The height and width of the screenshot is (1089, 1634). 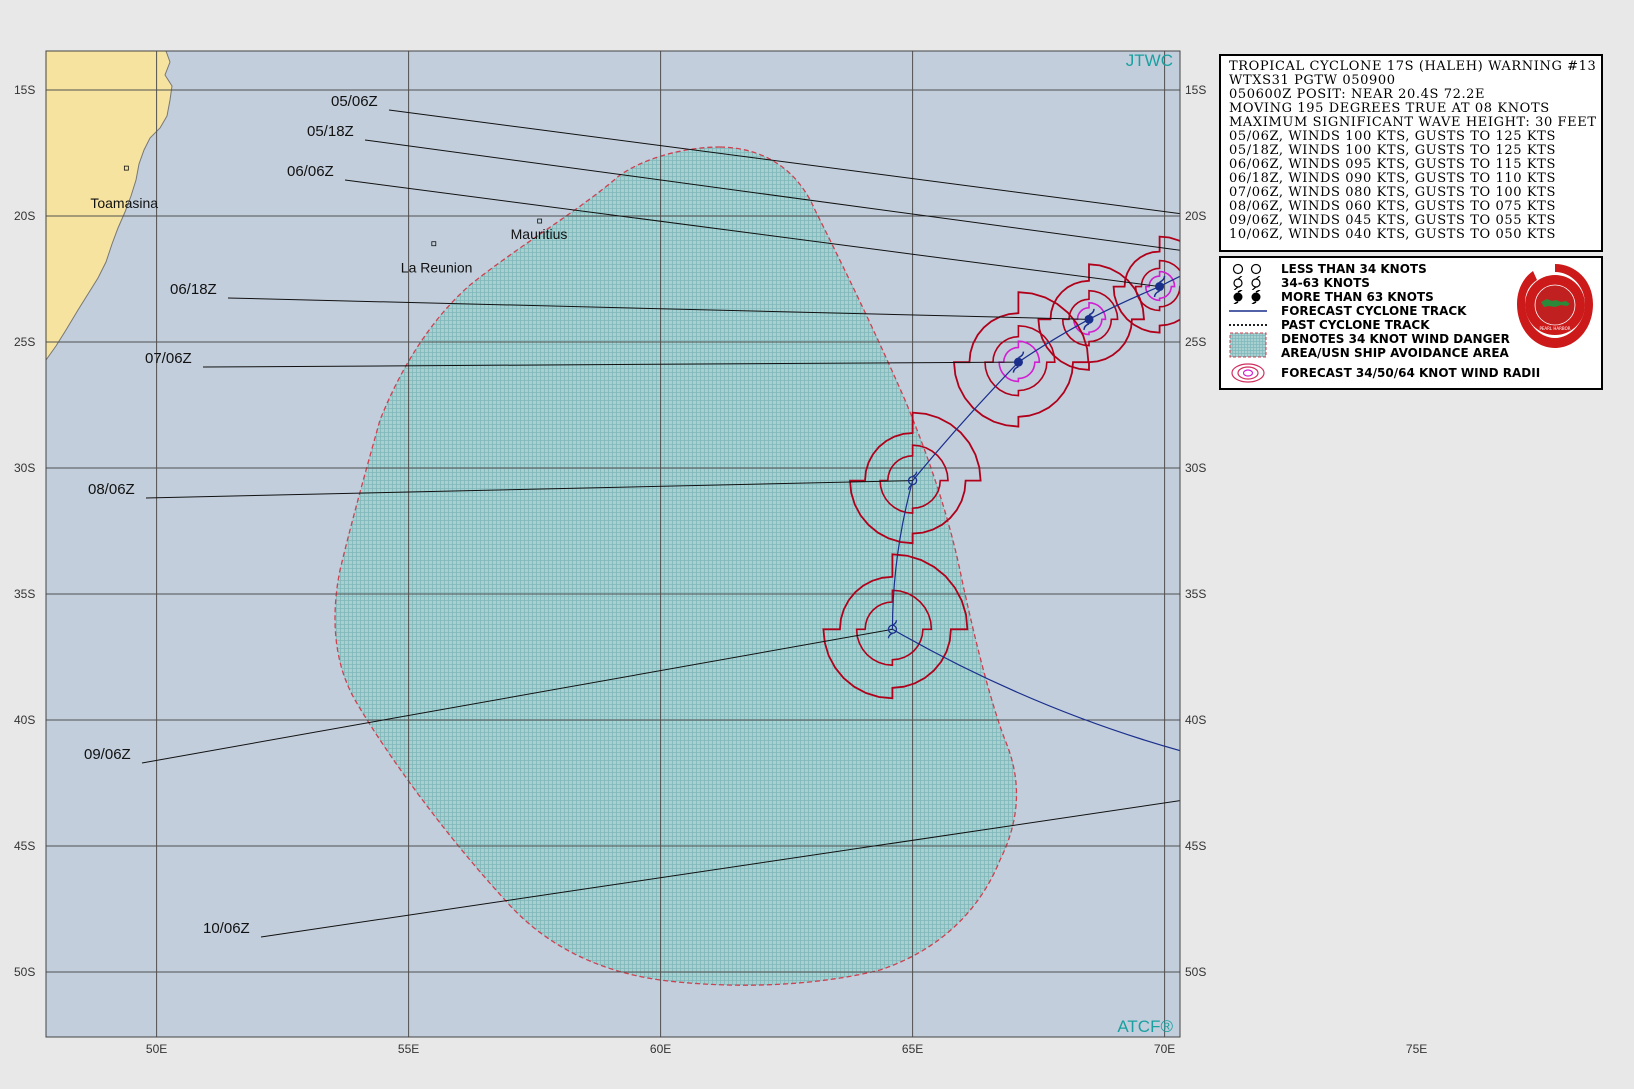 What do you see at coordinates (1248, 373) in the screenshot?
I see `wind-radii-icon` at bounding box center [1248, 373].